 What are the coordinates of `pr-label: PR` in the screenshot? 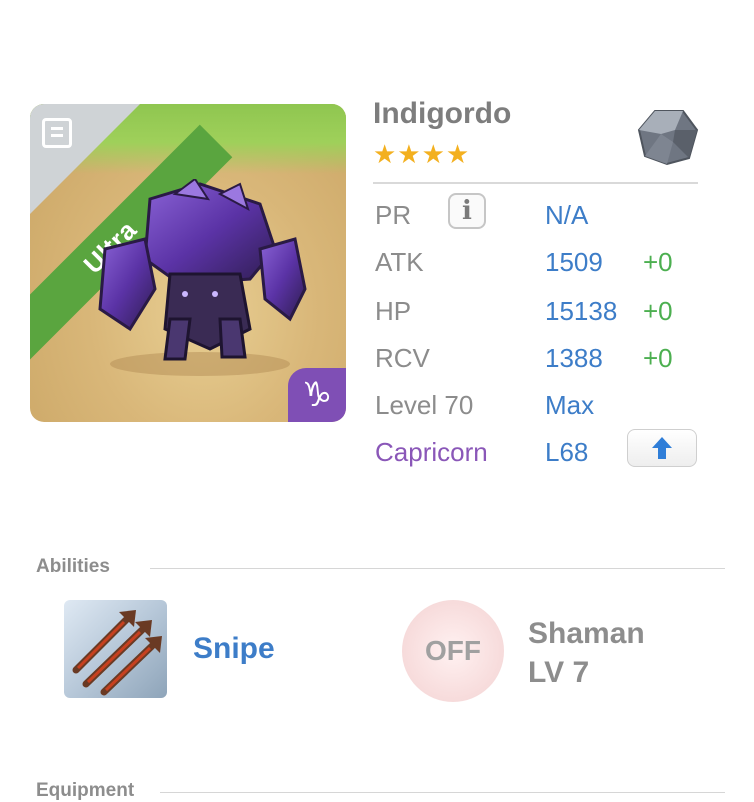 It's located at (393, 215).